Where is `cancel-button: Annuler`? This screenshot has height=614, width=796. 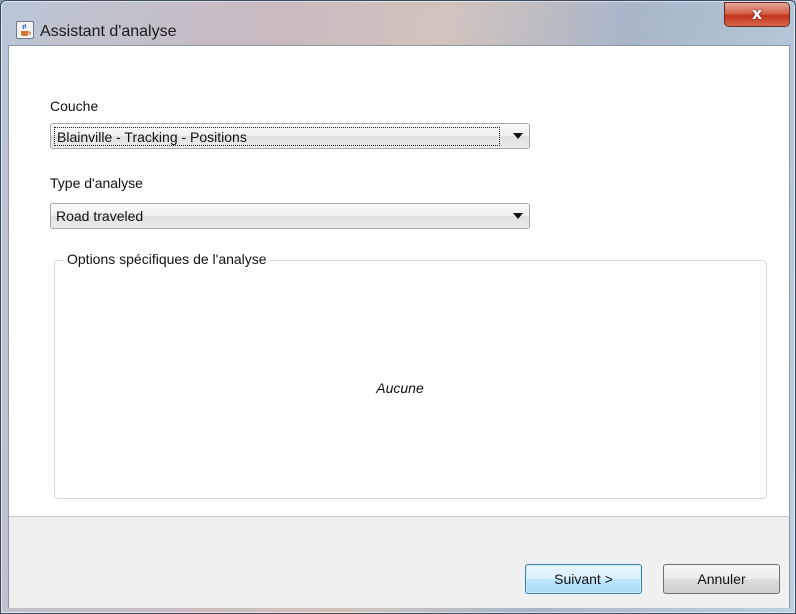 cancel-button: Annuler is located at coordinates (721, 579).